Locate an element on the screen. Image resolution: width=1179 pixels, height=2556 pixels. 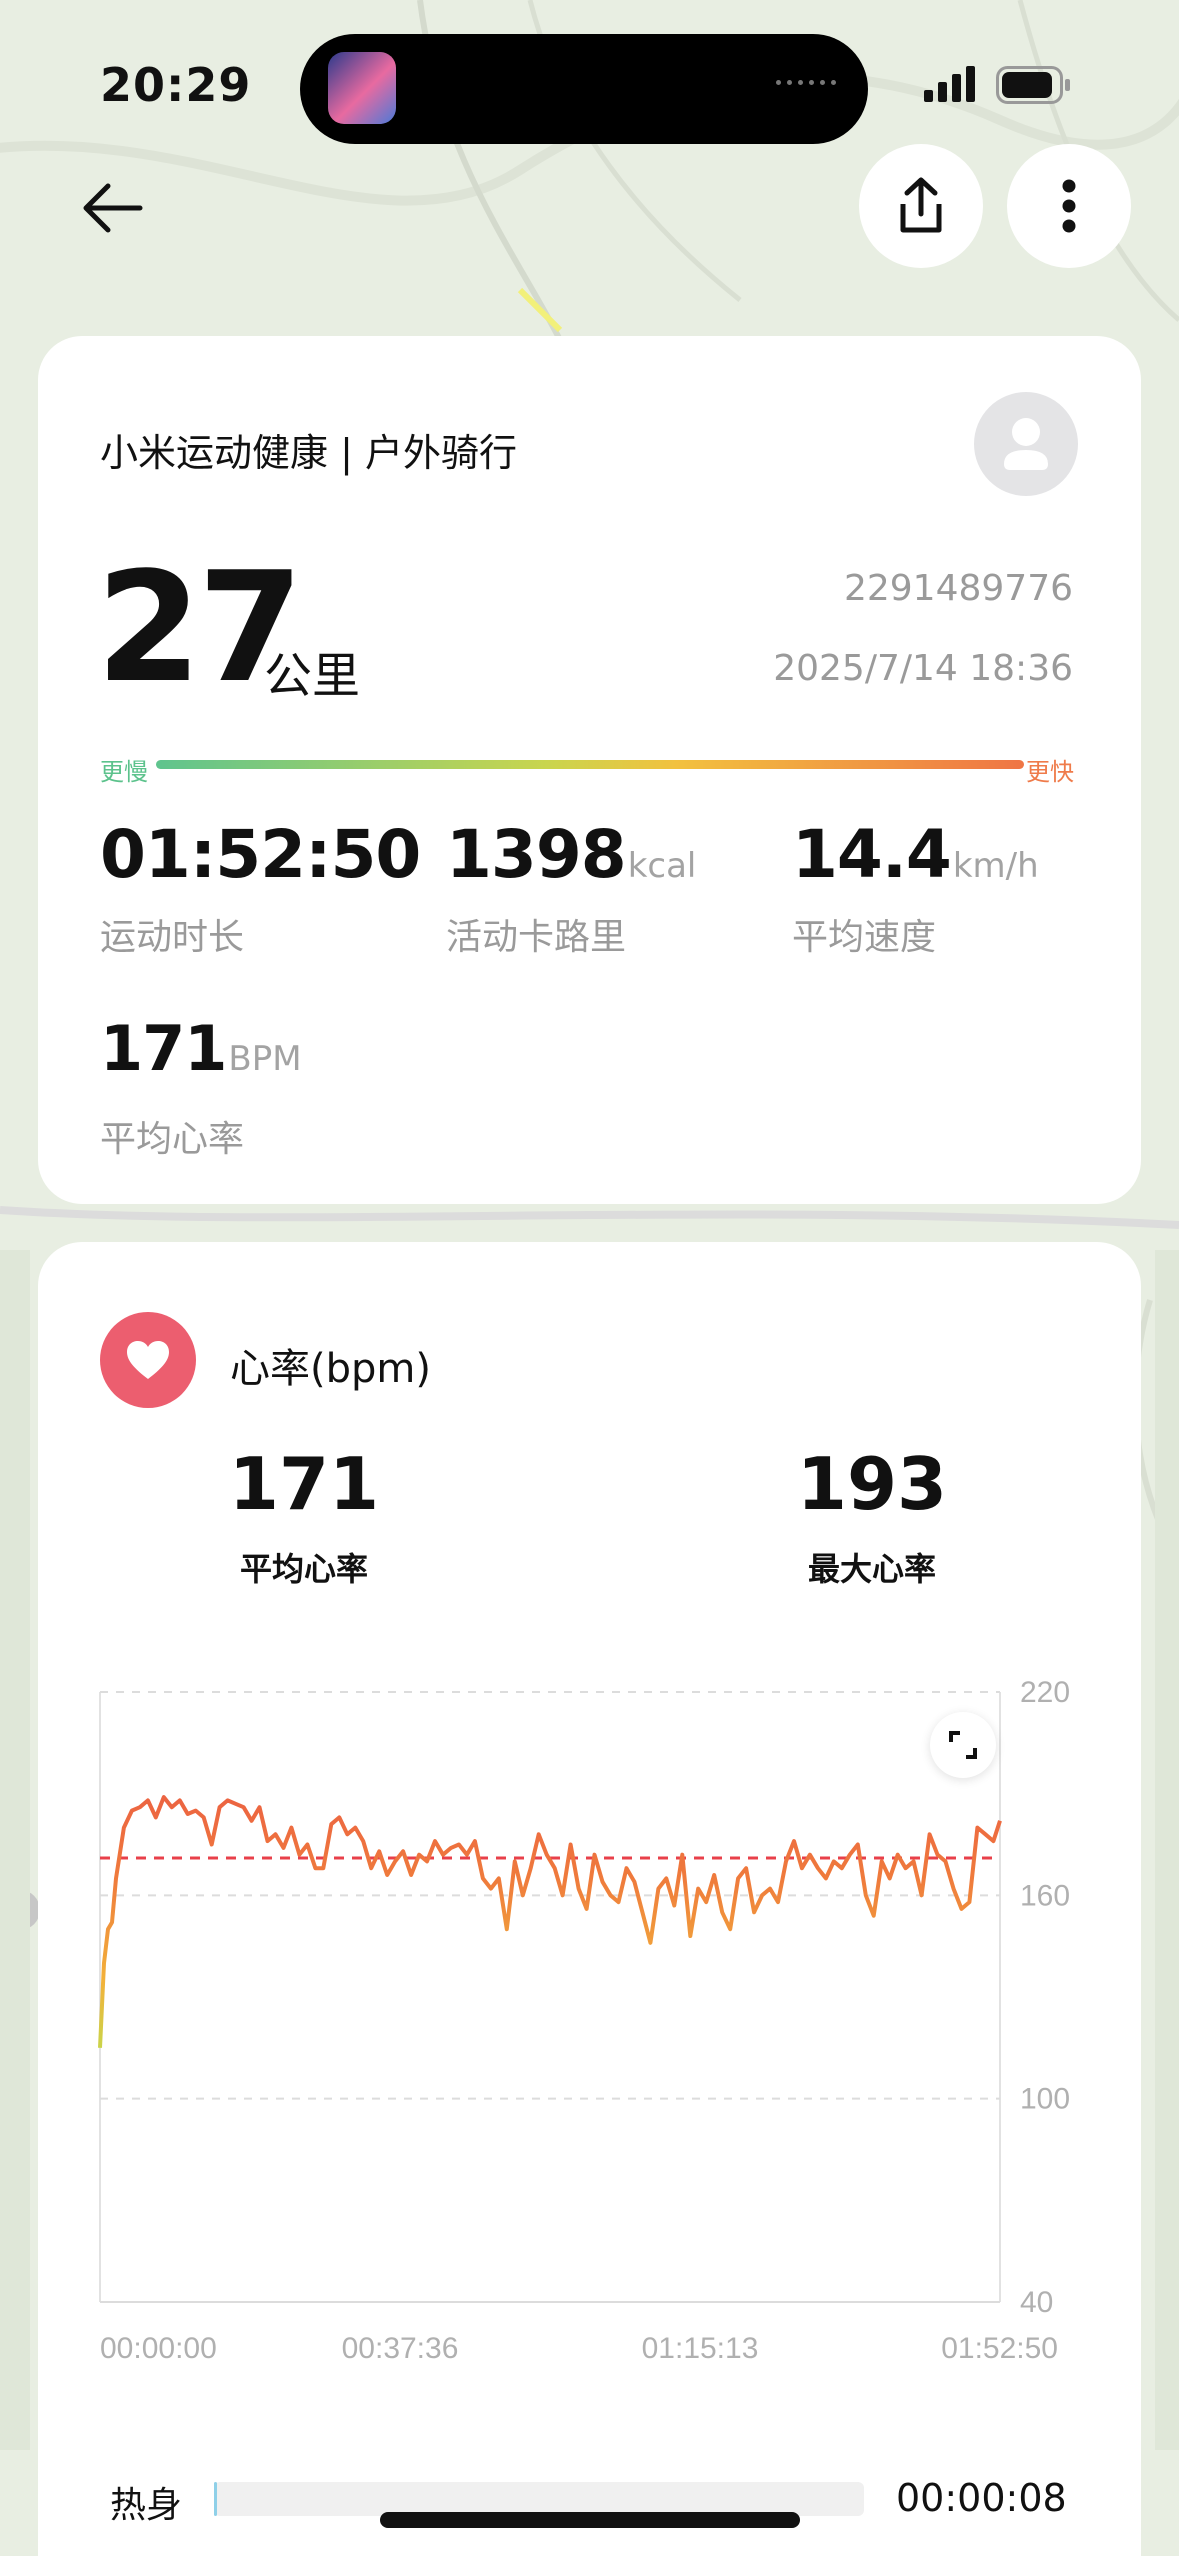
expand-icon is located at coordinates (963, 1745).